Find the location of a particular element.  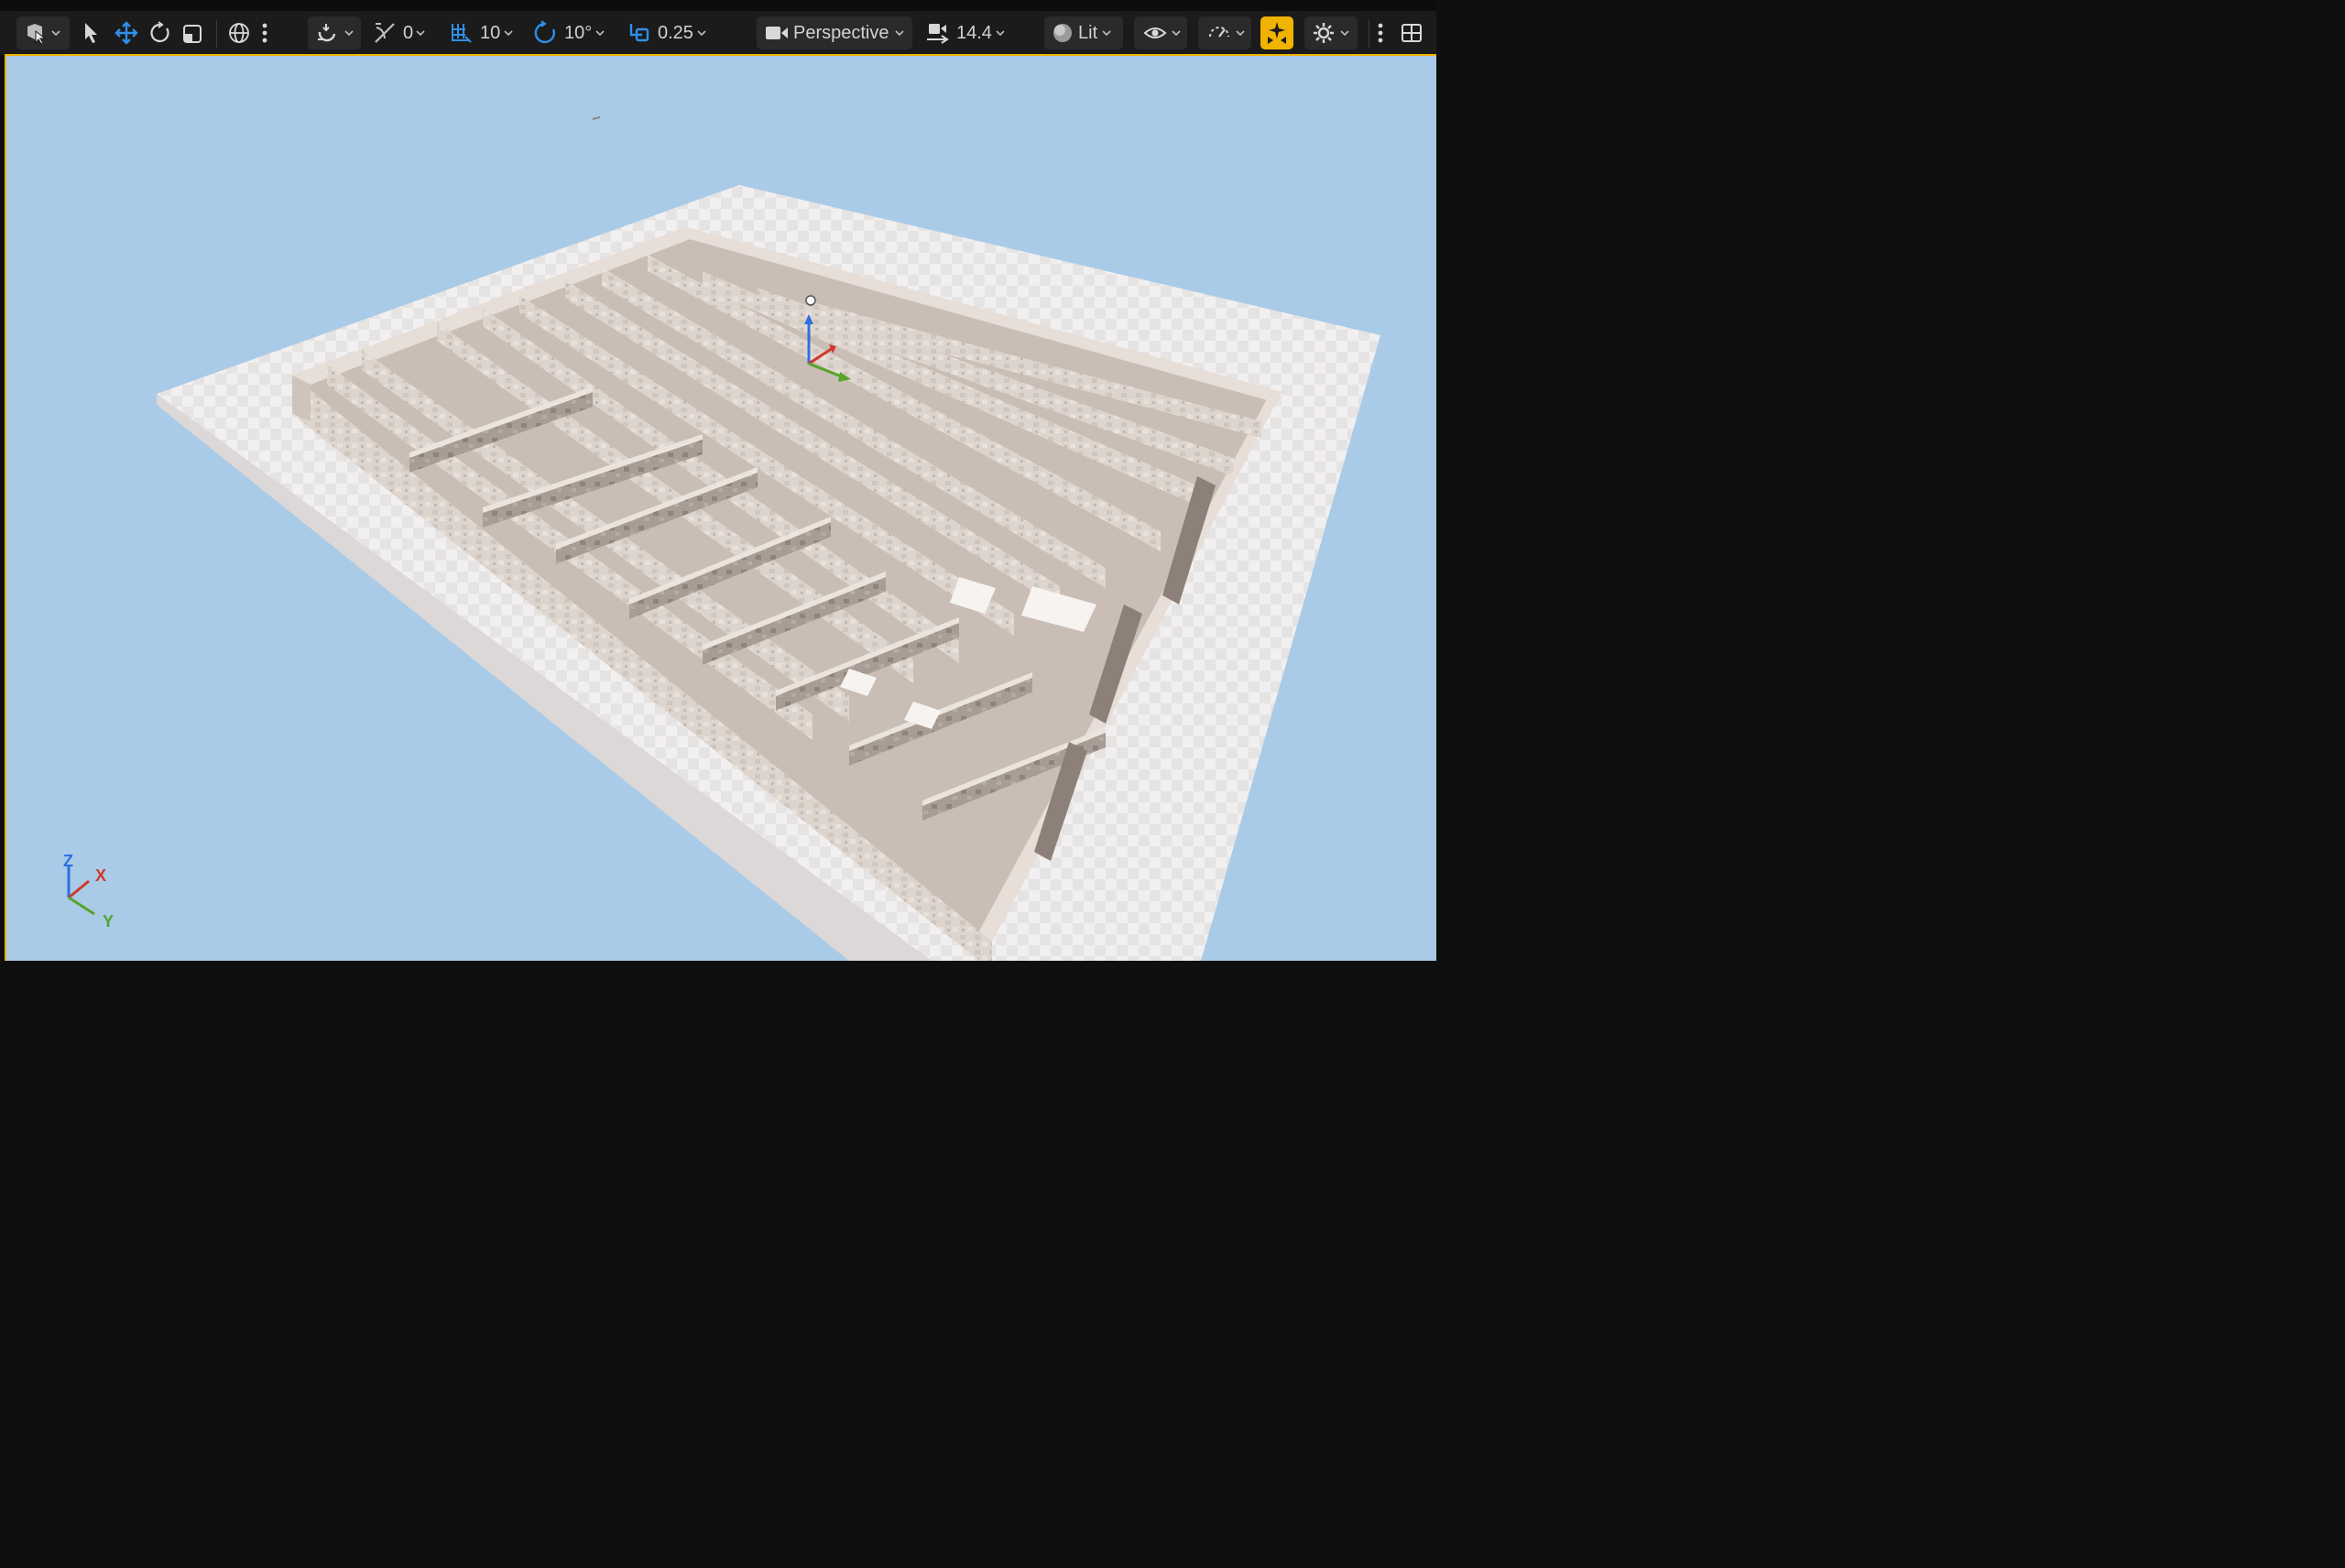

translate-icon is located at coordinates (126, 33).